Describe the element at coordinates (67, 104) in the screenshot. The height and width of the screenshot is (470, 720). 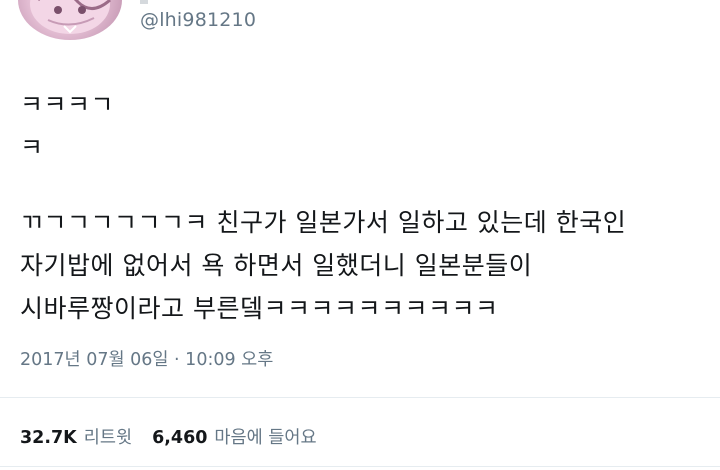
I see `tweet-line: ㅋㅋㅋㄱ` at that location.